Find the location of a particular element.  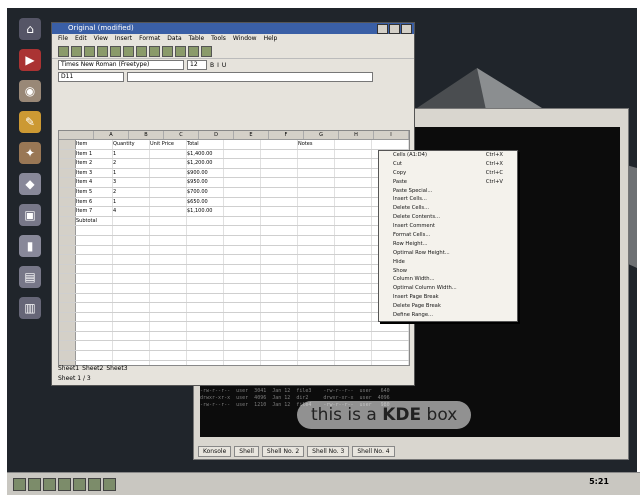

sort-icon is located at coordinates (180, 51).